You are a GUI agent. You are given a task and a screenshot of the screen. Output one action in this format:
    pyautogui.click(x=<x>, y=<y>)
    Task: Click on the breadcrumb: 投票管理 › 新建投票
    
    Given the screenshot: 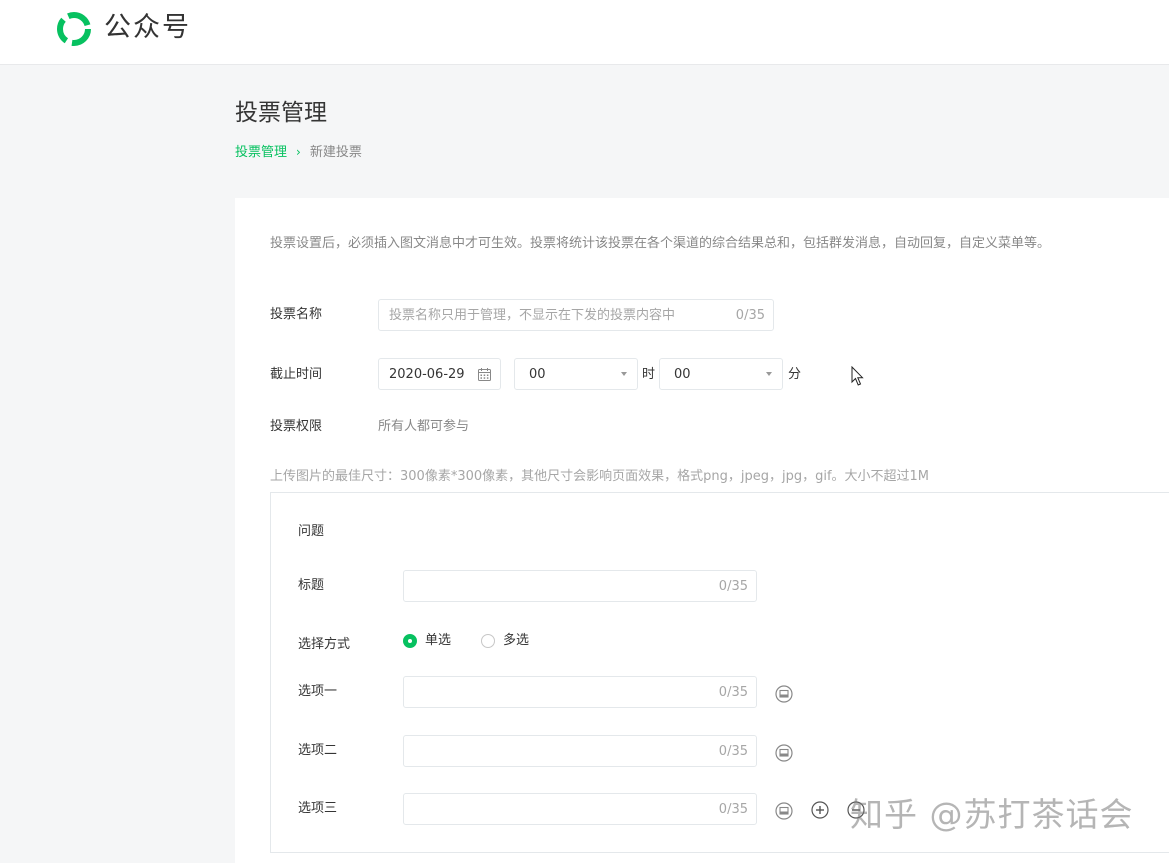 What is the action you would take?
    pyautogui.click(x=298, y=152)
    